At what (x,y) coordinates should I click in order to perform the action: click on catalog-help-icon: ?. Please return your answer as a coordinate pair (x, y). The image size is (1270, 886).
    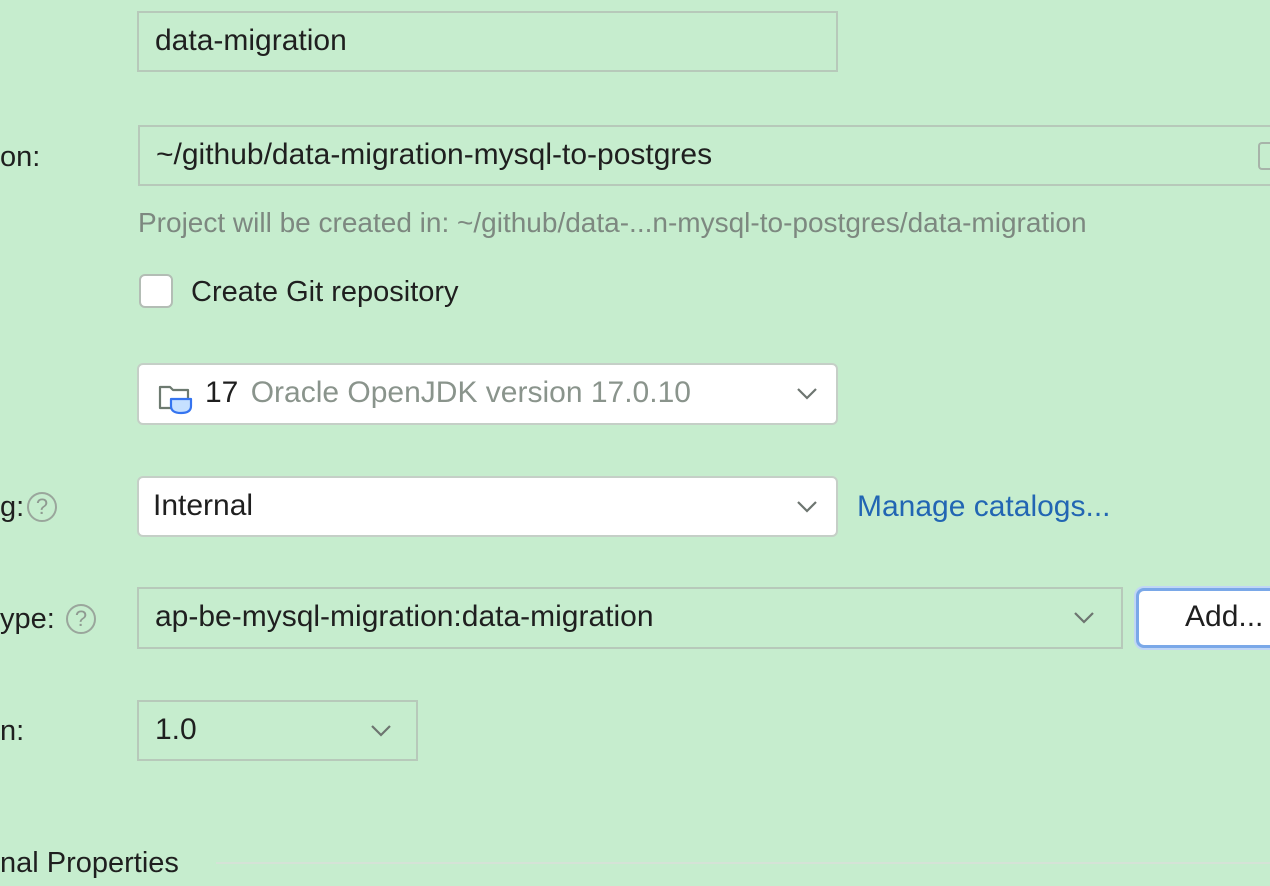
    Looking at the image, I should click on (42, 507).